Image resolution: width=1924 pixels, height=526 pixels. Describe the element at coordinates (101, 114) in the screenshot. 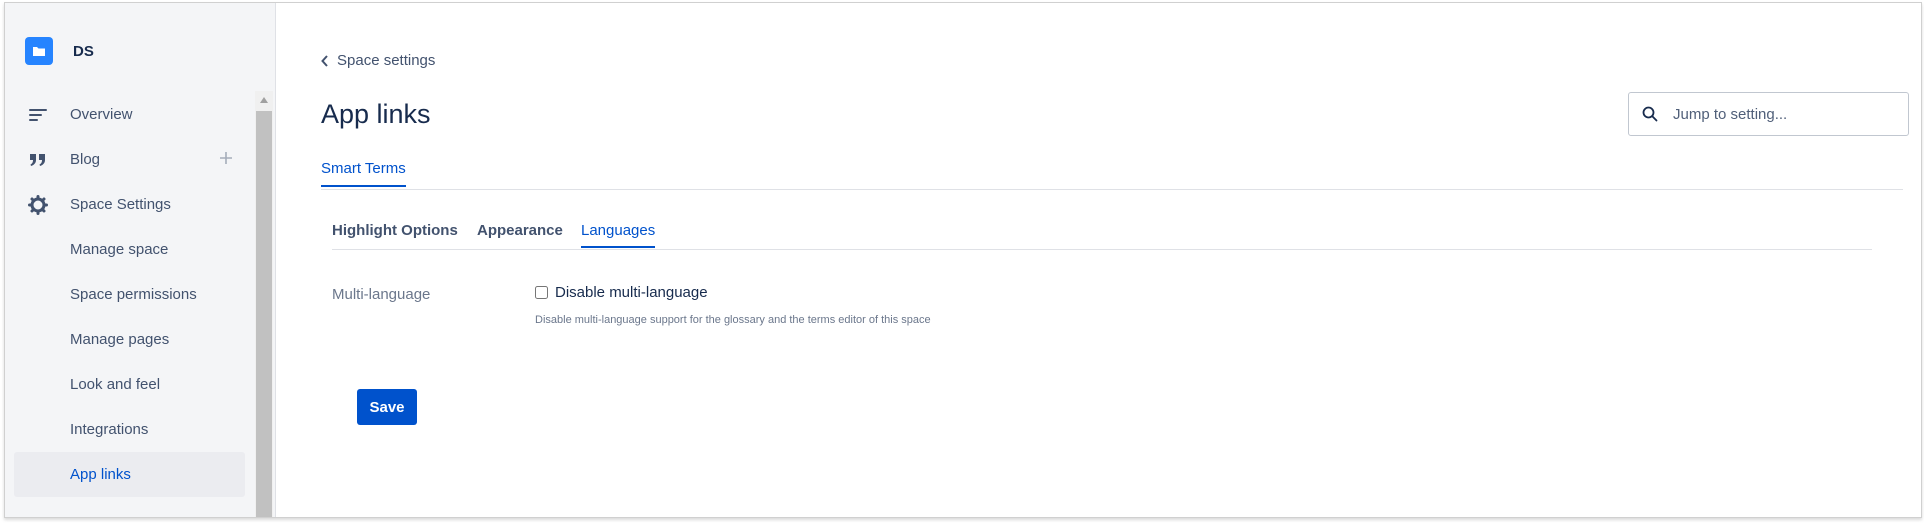

I see `sidebar-item-label: Overview` at that location.